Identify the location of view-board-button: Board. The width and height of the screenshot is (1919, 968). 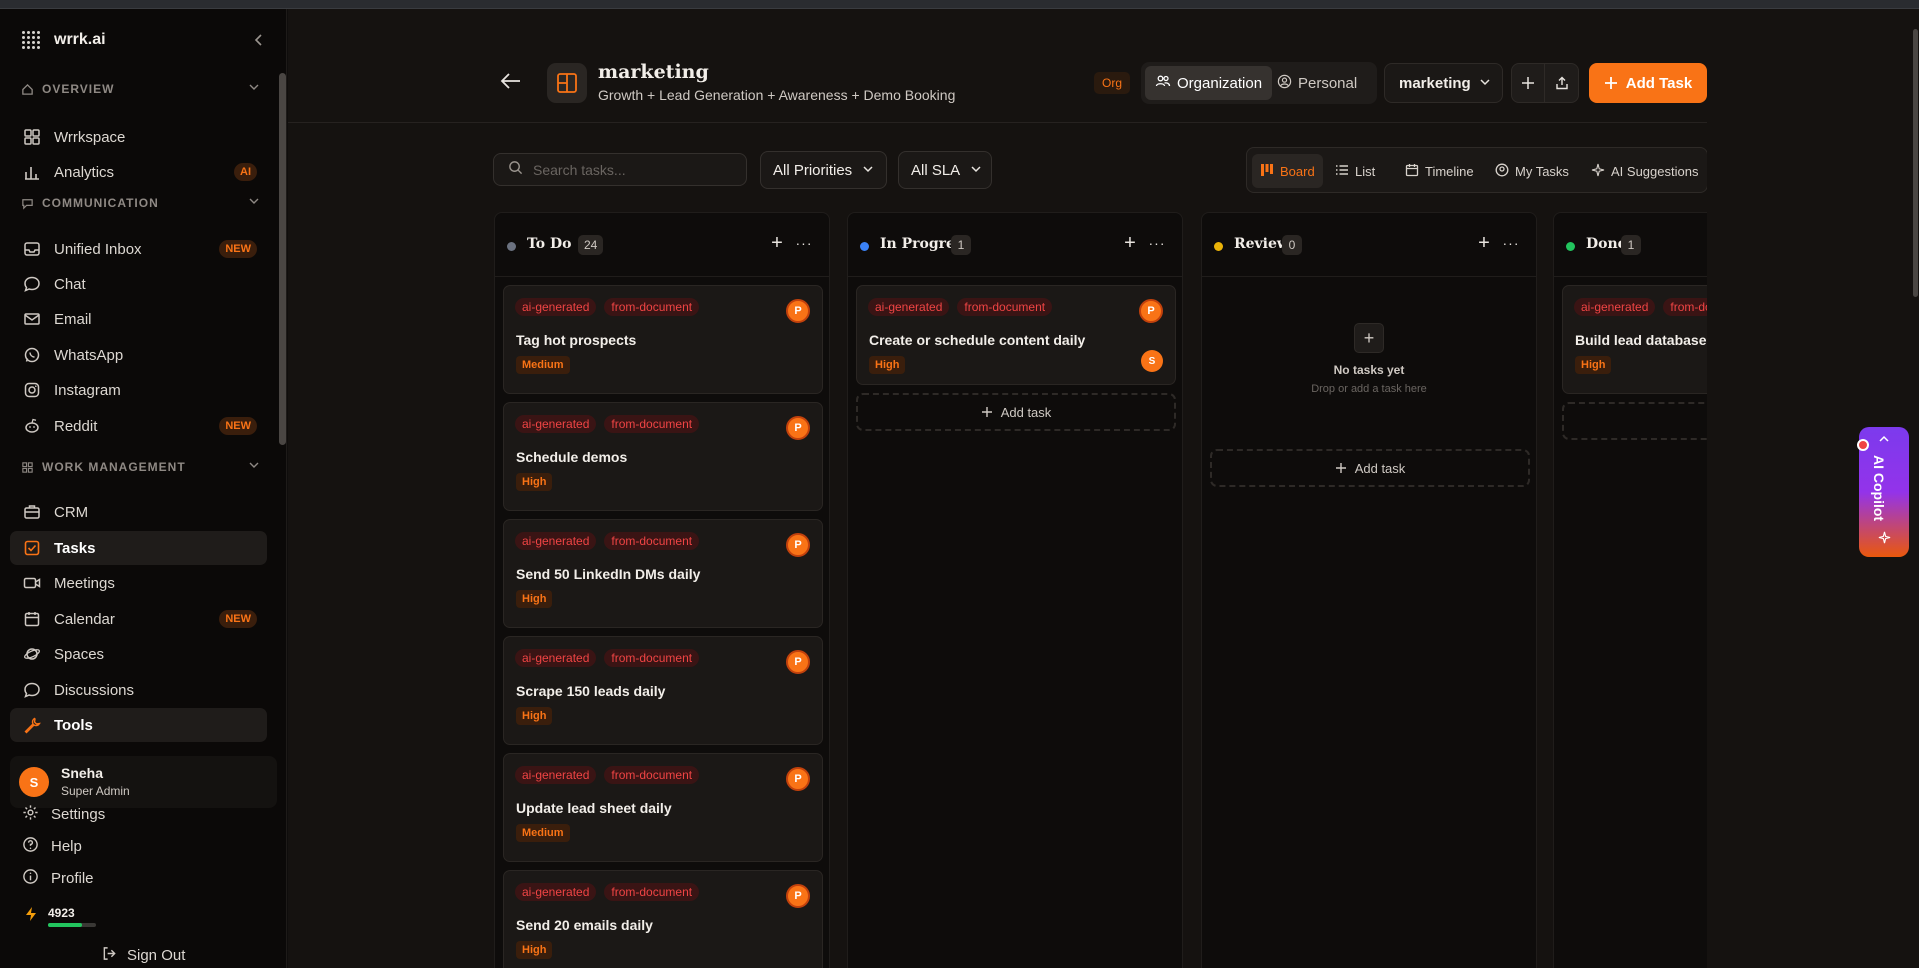
(1287, 171).